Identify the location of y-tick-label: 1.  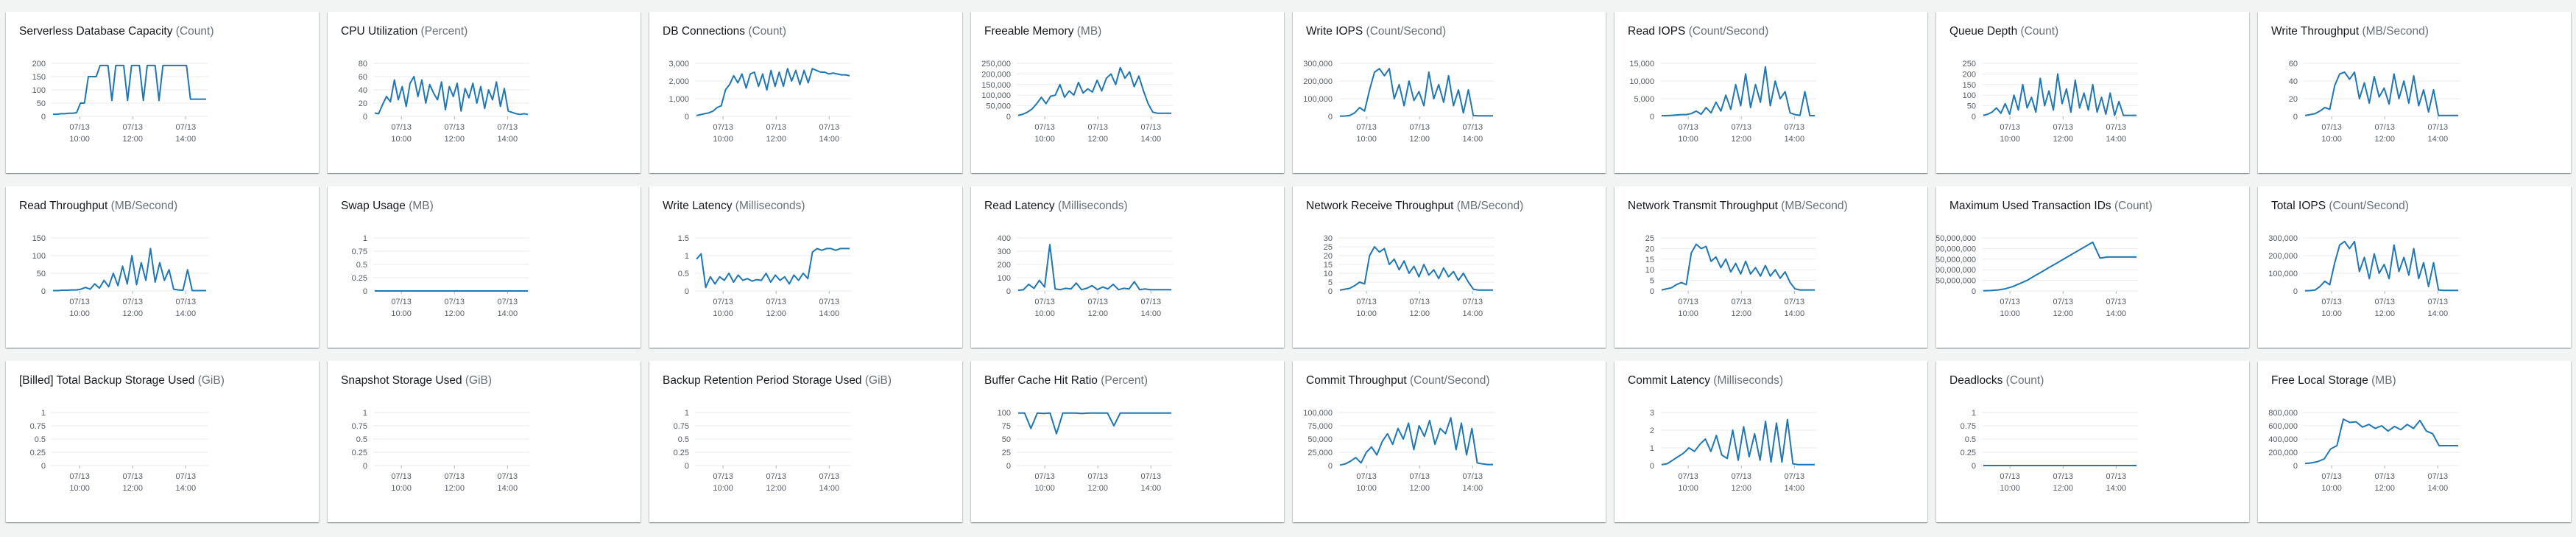
(365, 238).